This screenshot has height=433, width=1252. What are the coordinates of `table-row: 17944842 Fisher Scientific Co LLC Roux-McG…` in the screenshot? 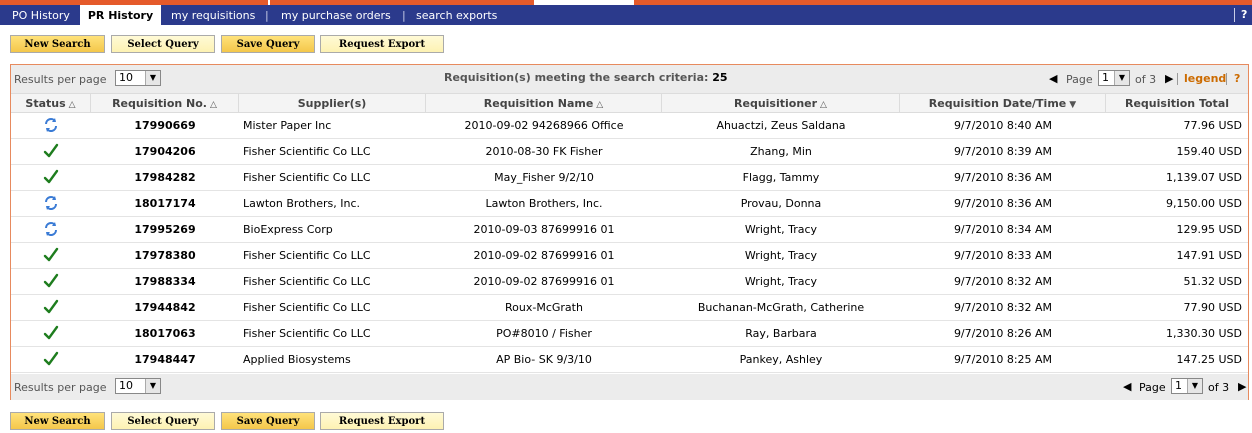 It's located at (629, 308).